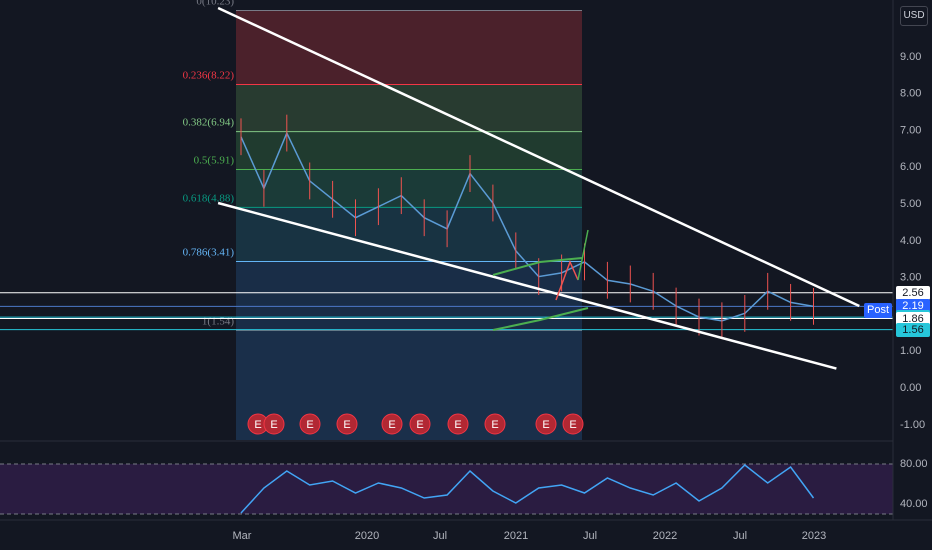 This screenshot has width=932, height=550. Describe the element at coordinates (910, 351) in the screenshot. I see `price-axis-label: 1.00` at that location.